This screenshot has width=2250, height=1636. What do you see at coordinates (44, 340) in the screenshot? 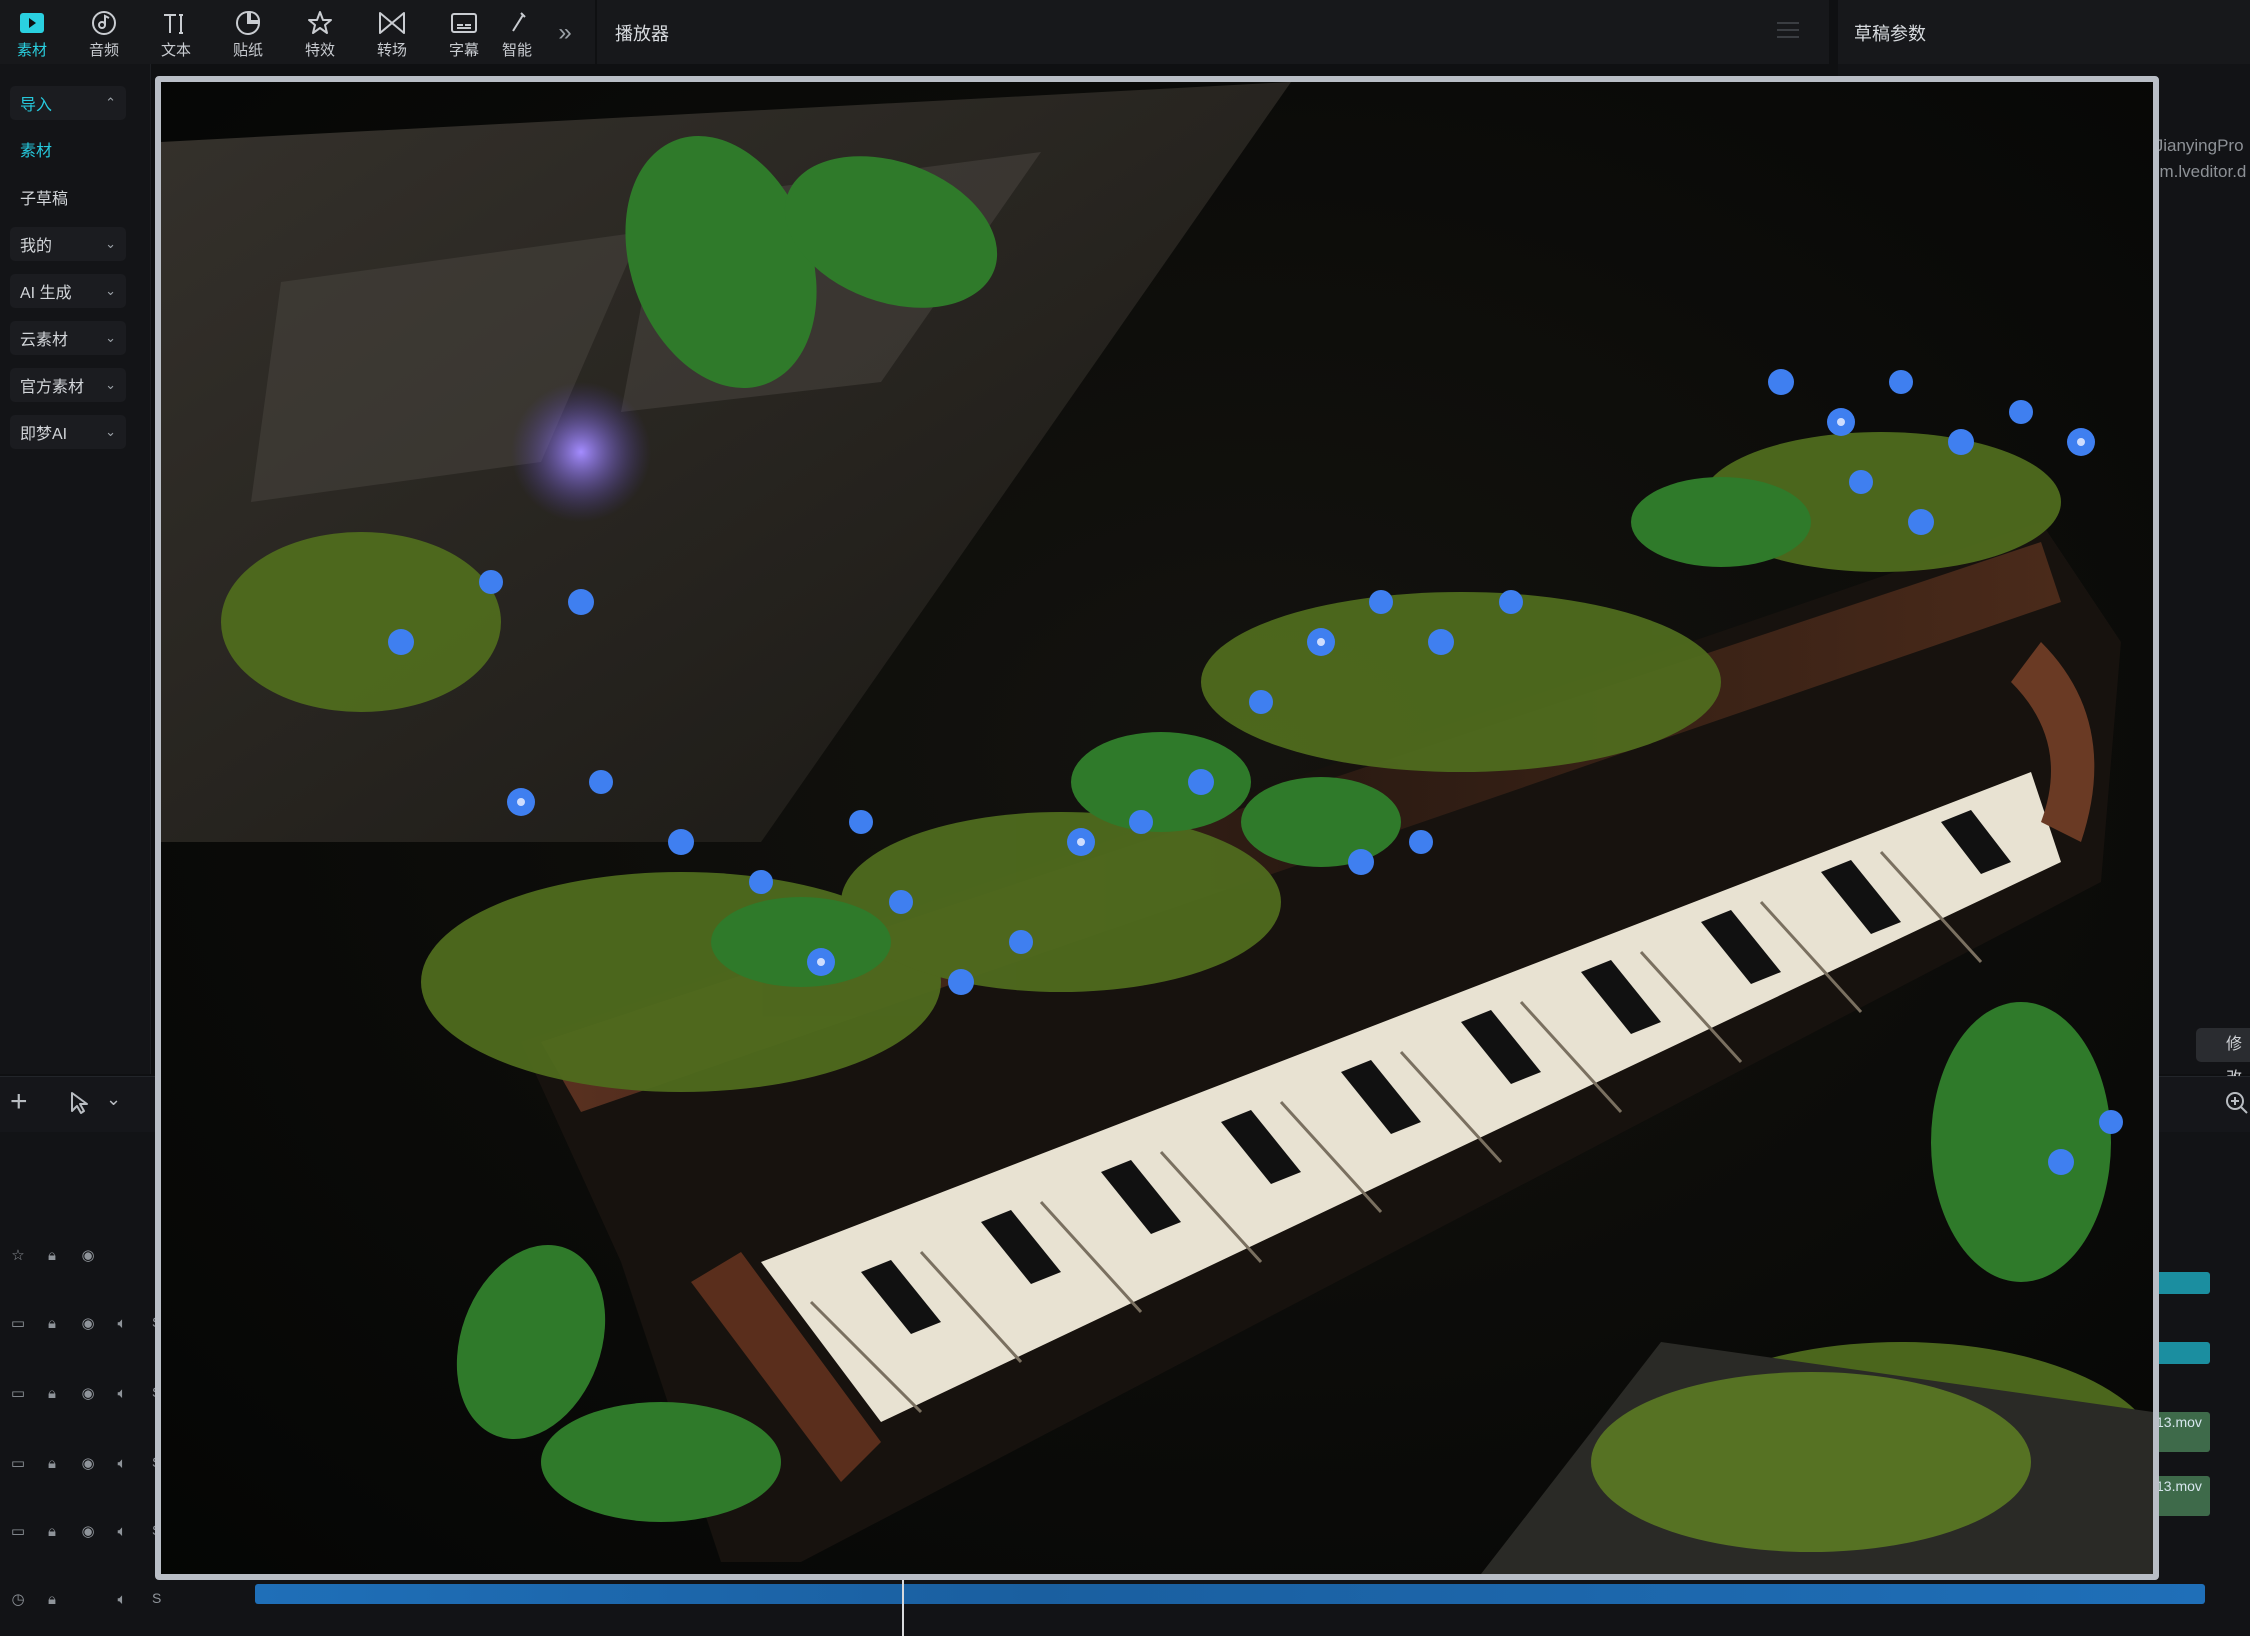
I see `sidebar-item-label: 云素材` at bounding box center [44, 340].